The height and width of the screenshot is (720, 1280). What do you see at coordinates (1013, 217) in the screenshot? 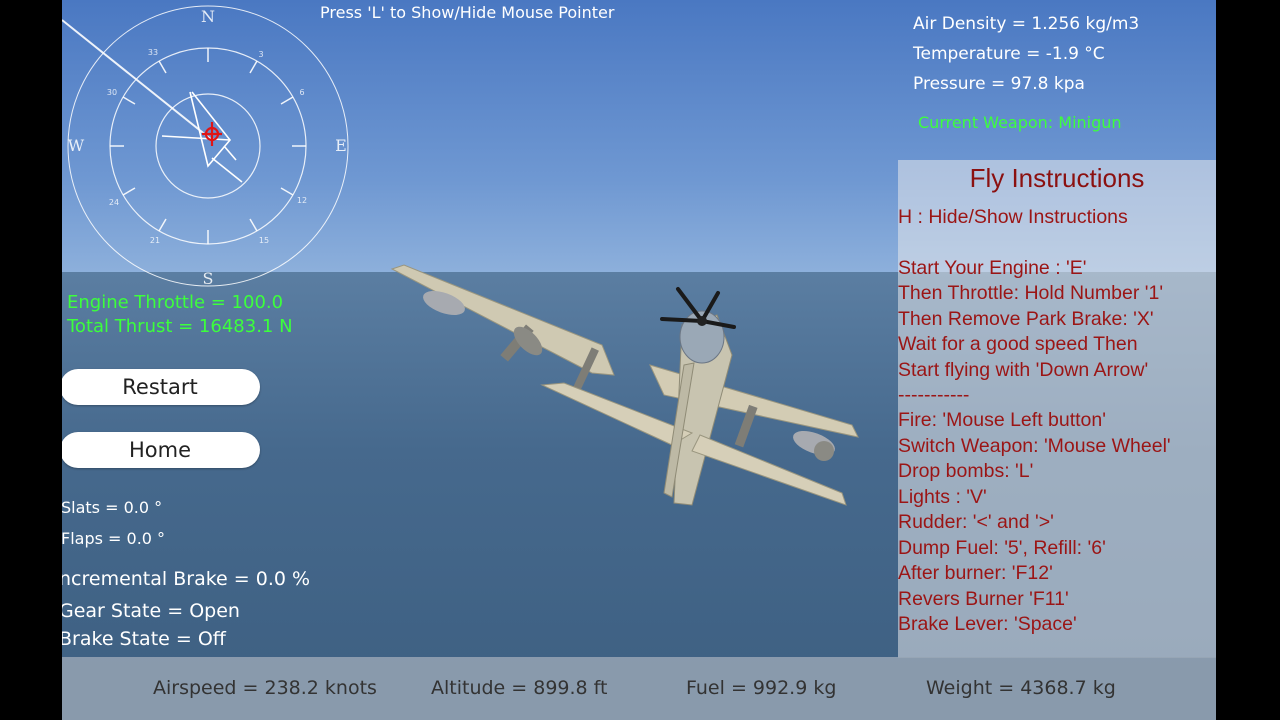
I see `instruction-line: H : Hide/Show Instructions` at bounding box center [1013, 217].